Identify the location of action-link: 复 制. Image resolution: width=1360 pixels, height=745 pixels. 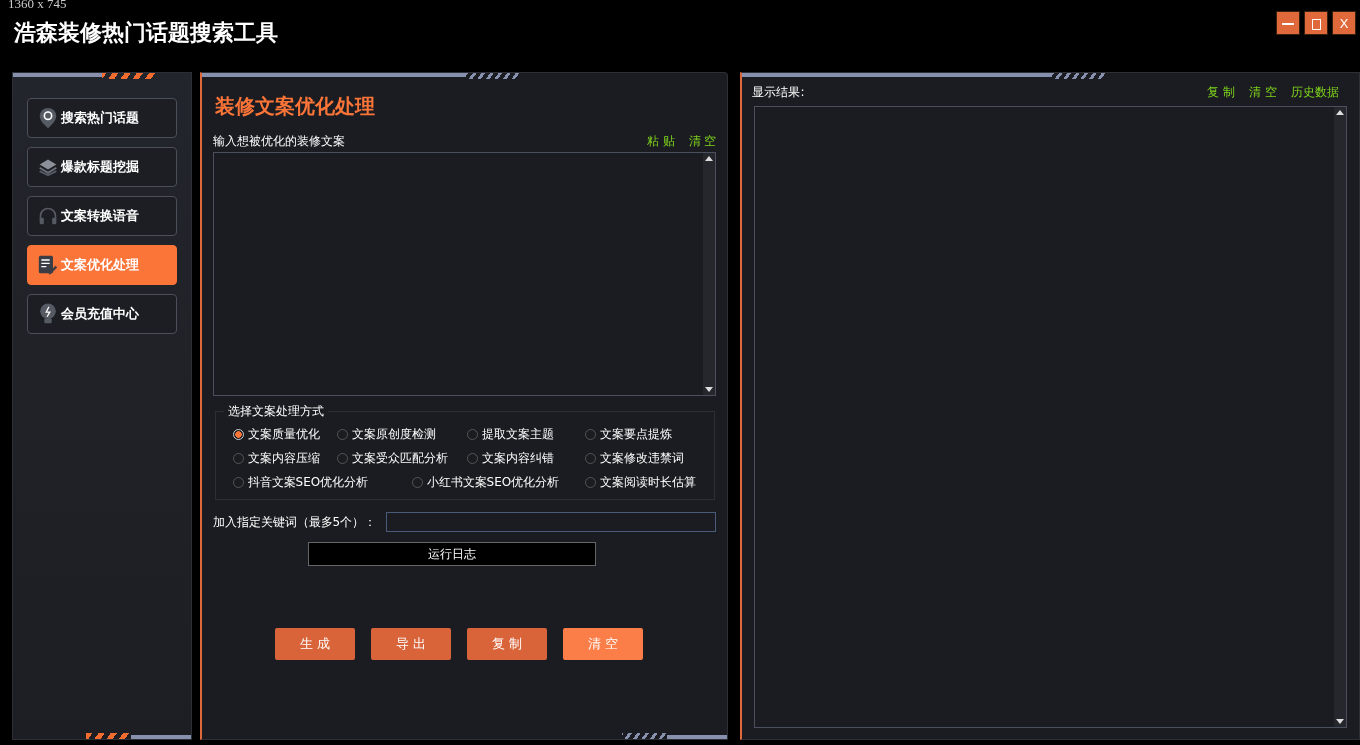
(1221, 92).